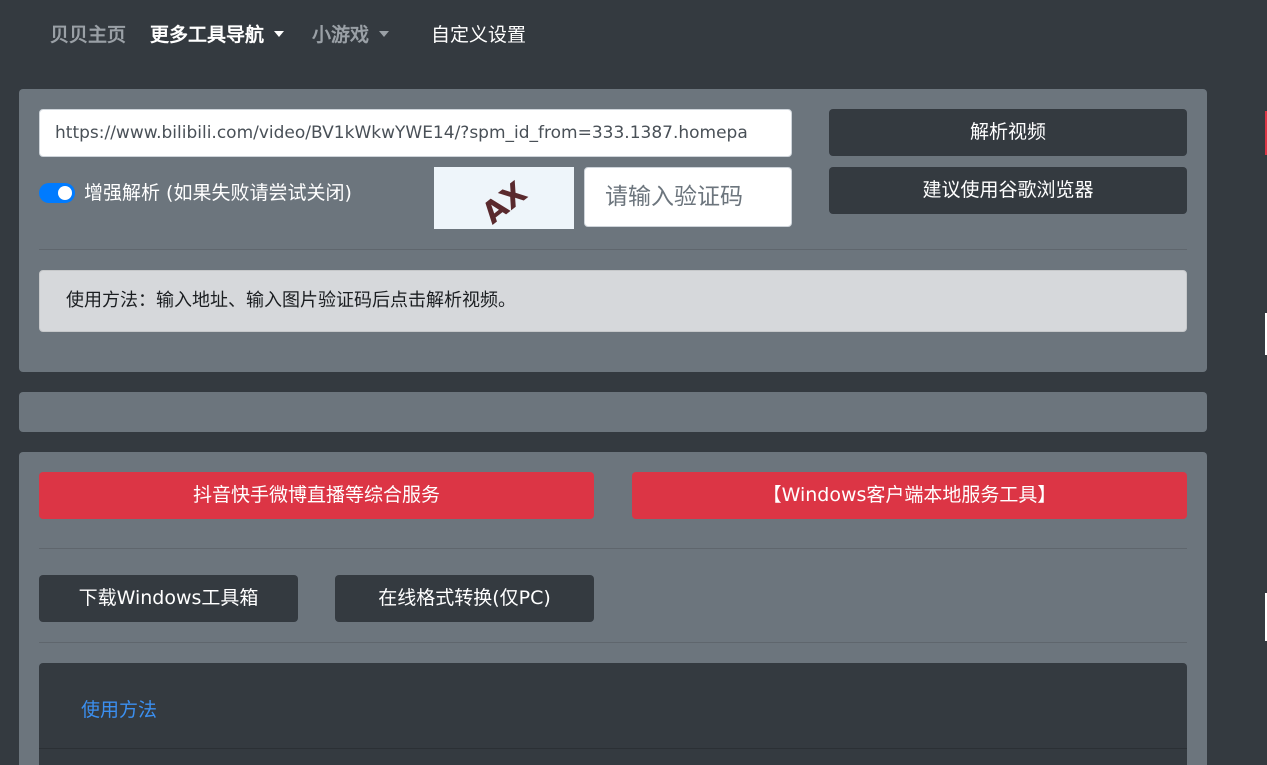  I want to click on browser-tip-button: 建议使用谷歌浏览器, so click(1008, 190).